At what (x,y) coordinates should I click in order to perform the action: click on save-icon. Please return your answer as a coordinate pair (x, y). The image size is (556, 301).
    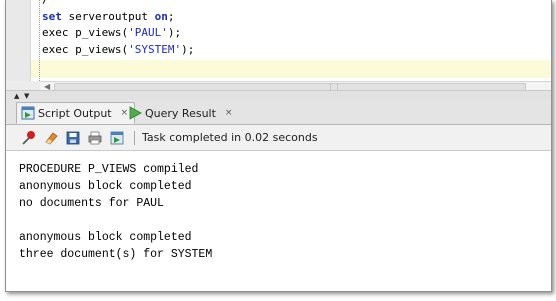
    Looking at the image, I should click on (73, 138).